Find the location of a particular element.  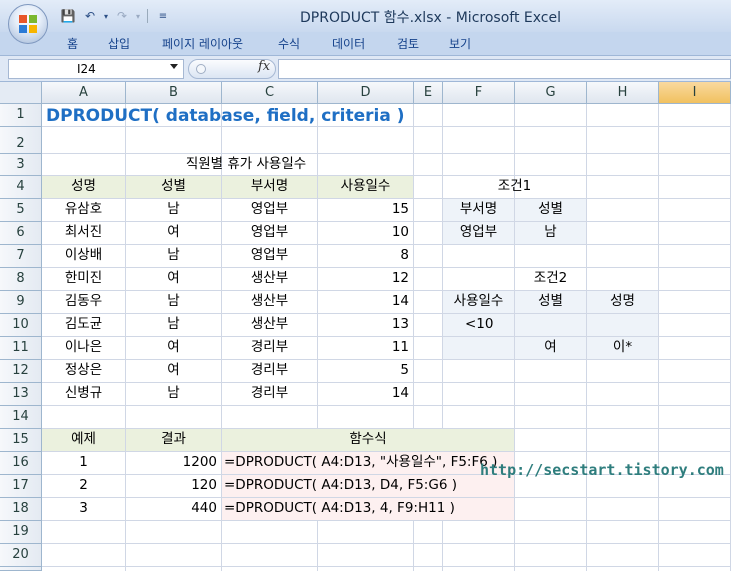

table-header-cell: 성별 is located at coordinates (173, 187).